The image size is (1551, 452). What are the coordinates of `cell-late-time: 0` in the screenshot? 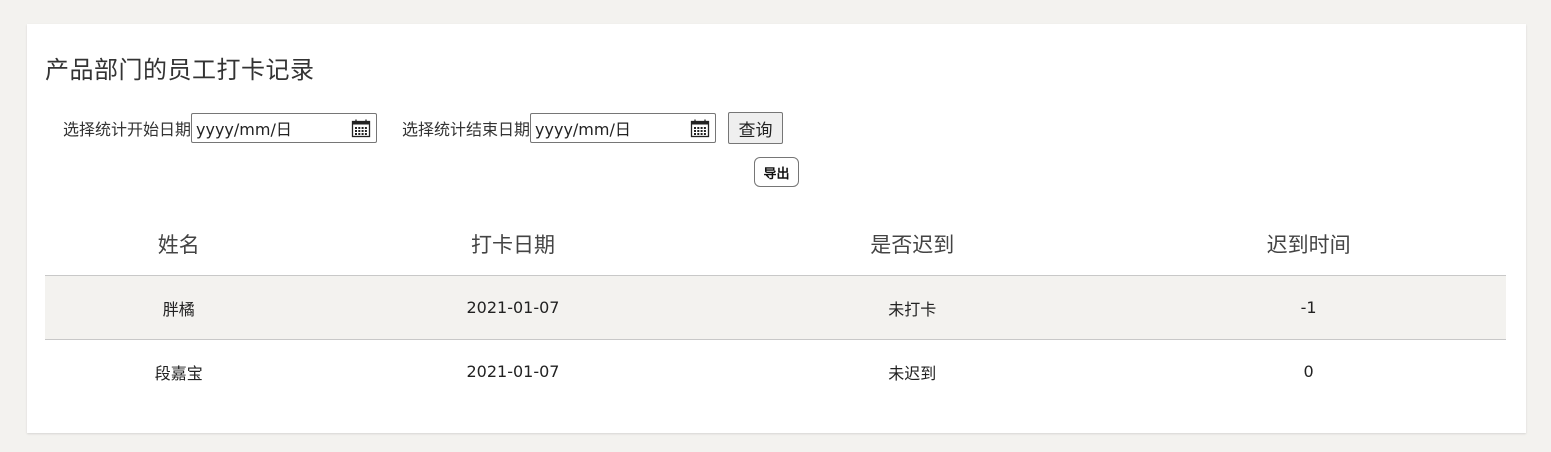 It's located at (1308, 371).